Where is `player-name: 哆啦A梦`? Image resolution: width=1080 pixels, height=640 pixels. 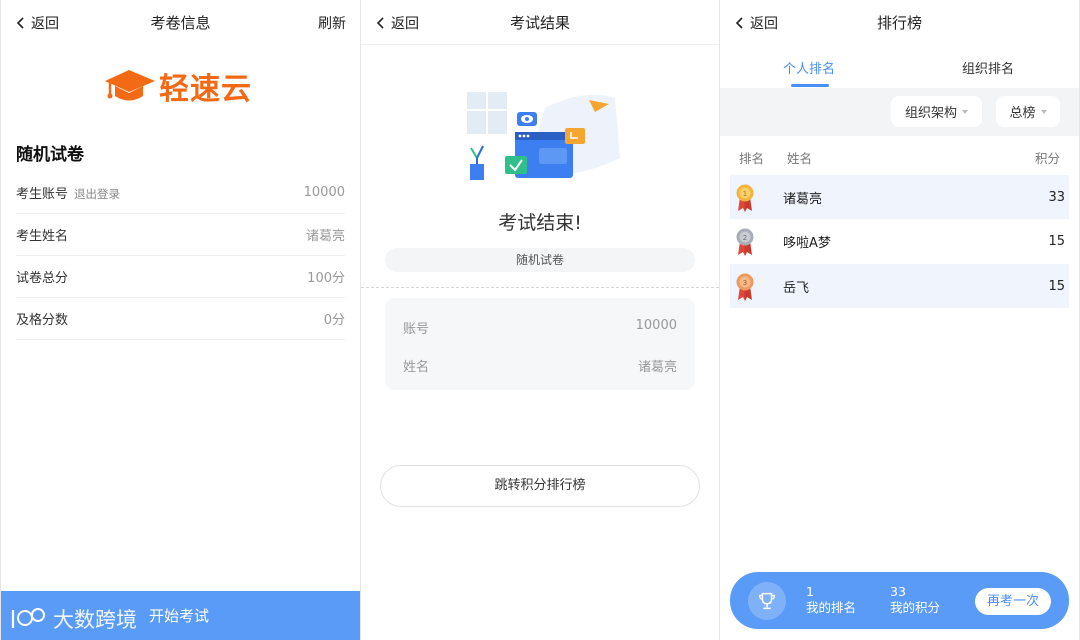 player-name: 哆啦A梦 is located at coordinates (807, 243).